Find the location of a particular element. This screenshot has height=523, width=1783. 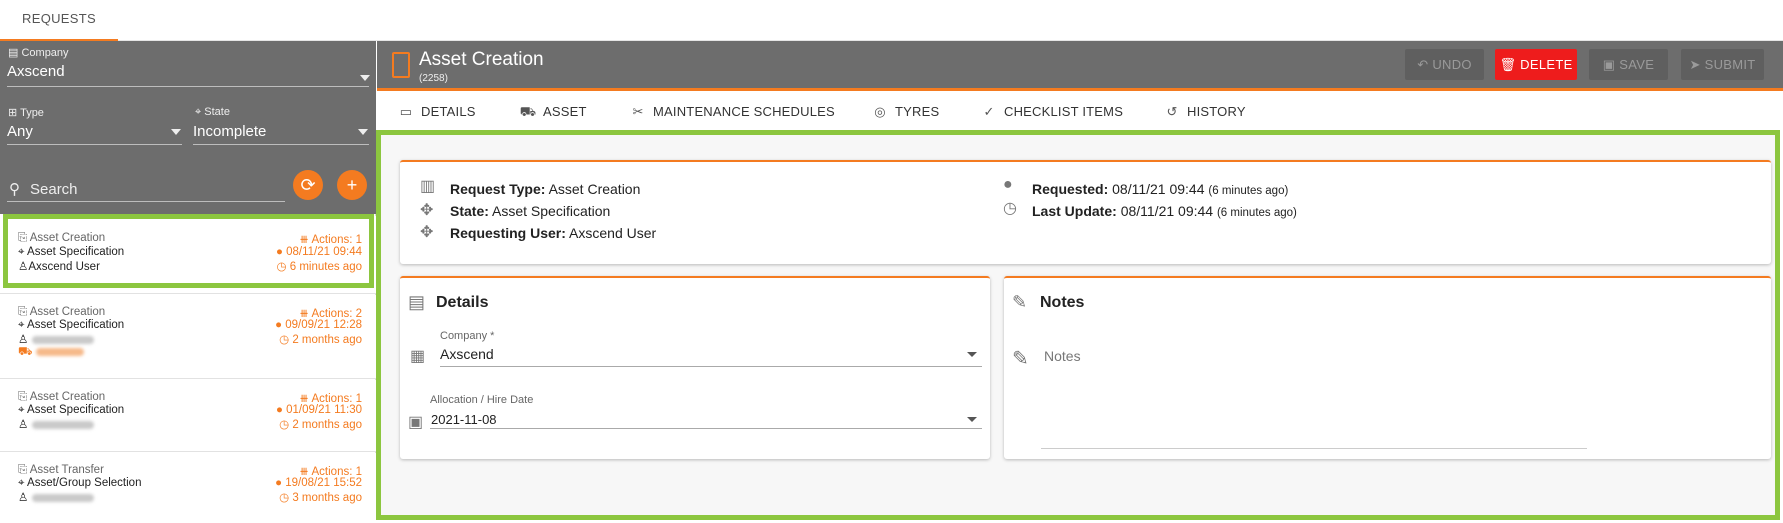

clock-filled-icon: ● is located at coordinates (1008, 184).